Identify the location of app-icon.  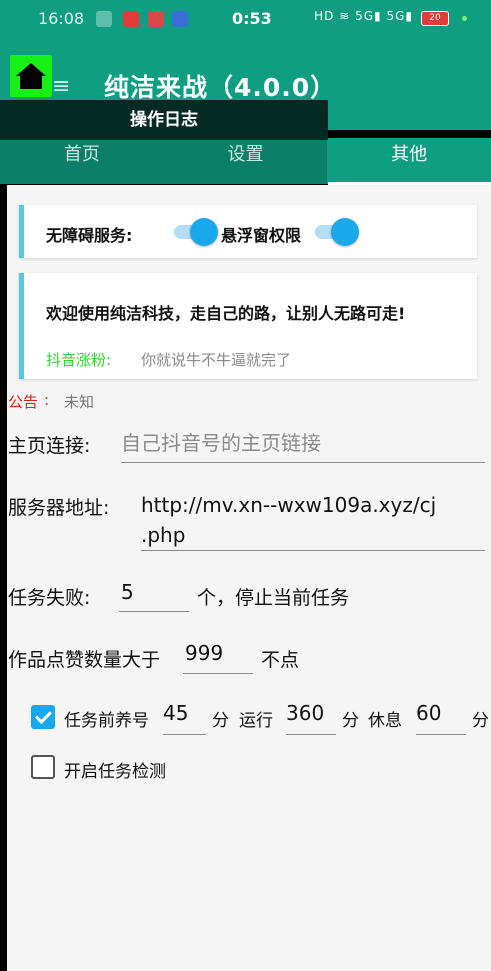
(156, 19).